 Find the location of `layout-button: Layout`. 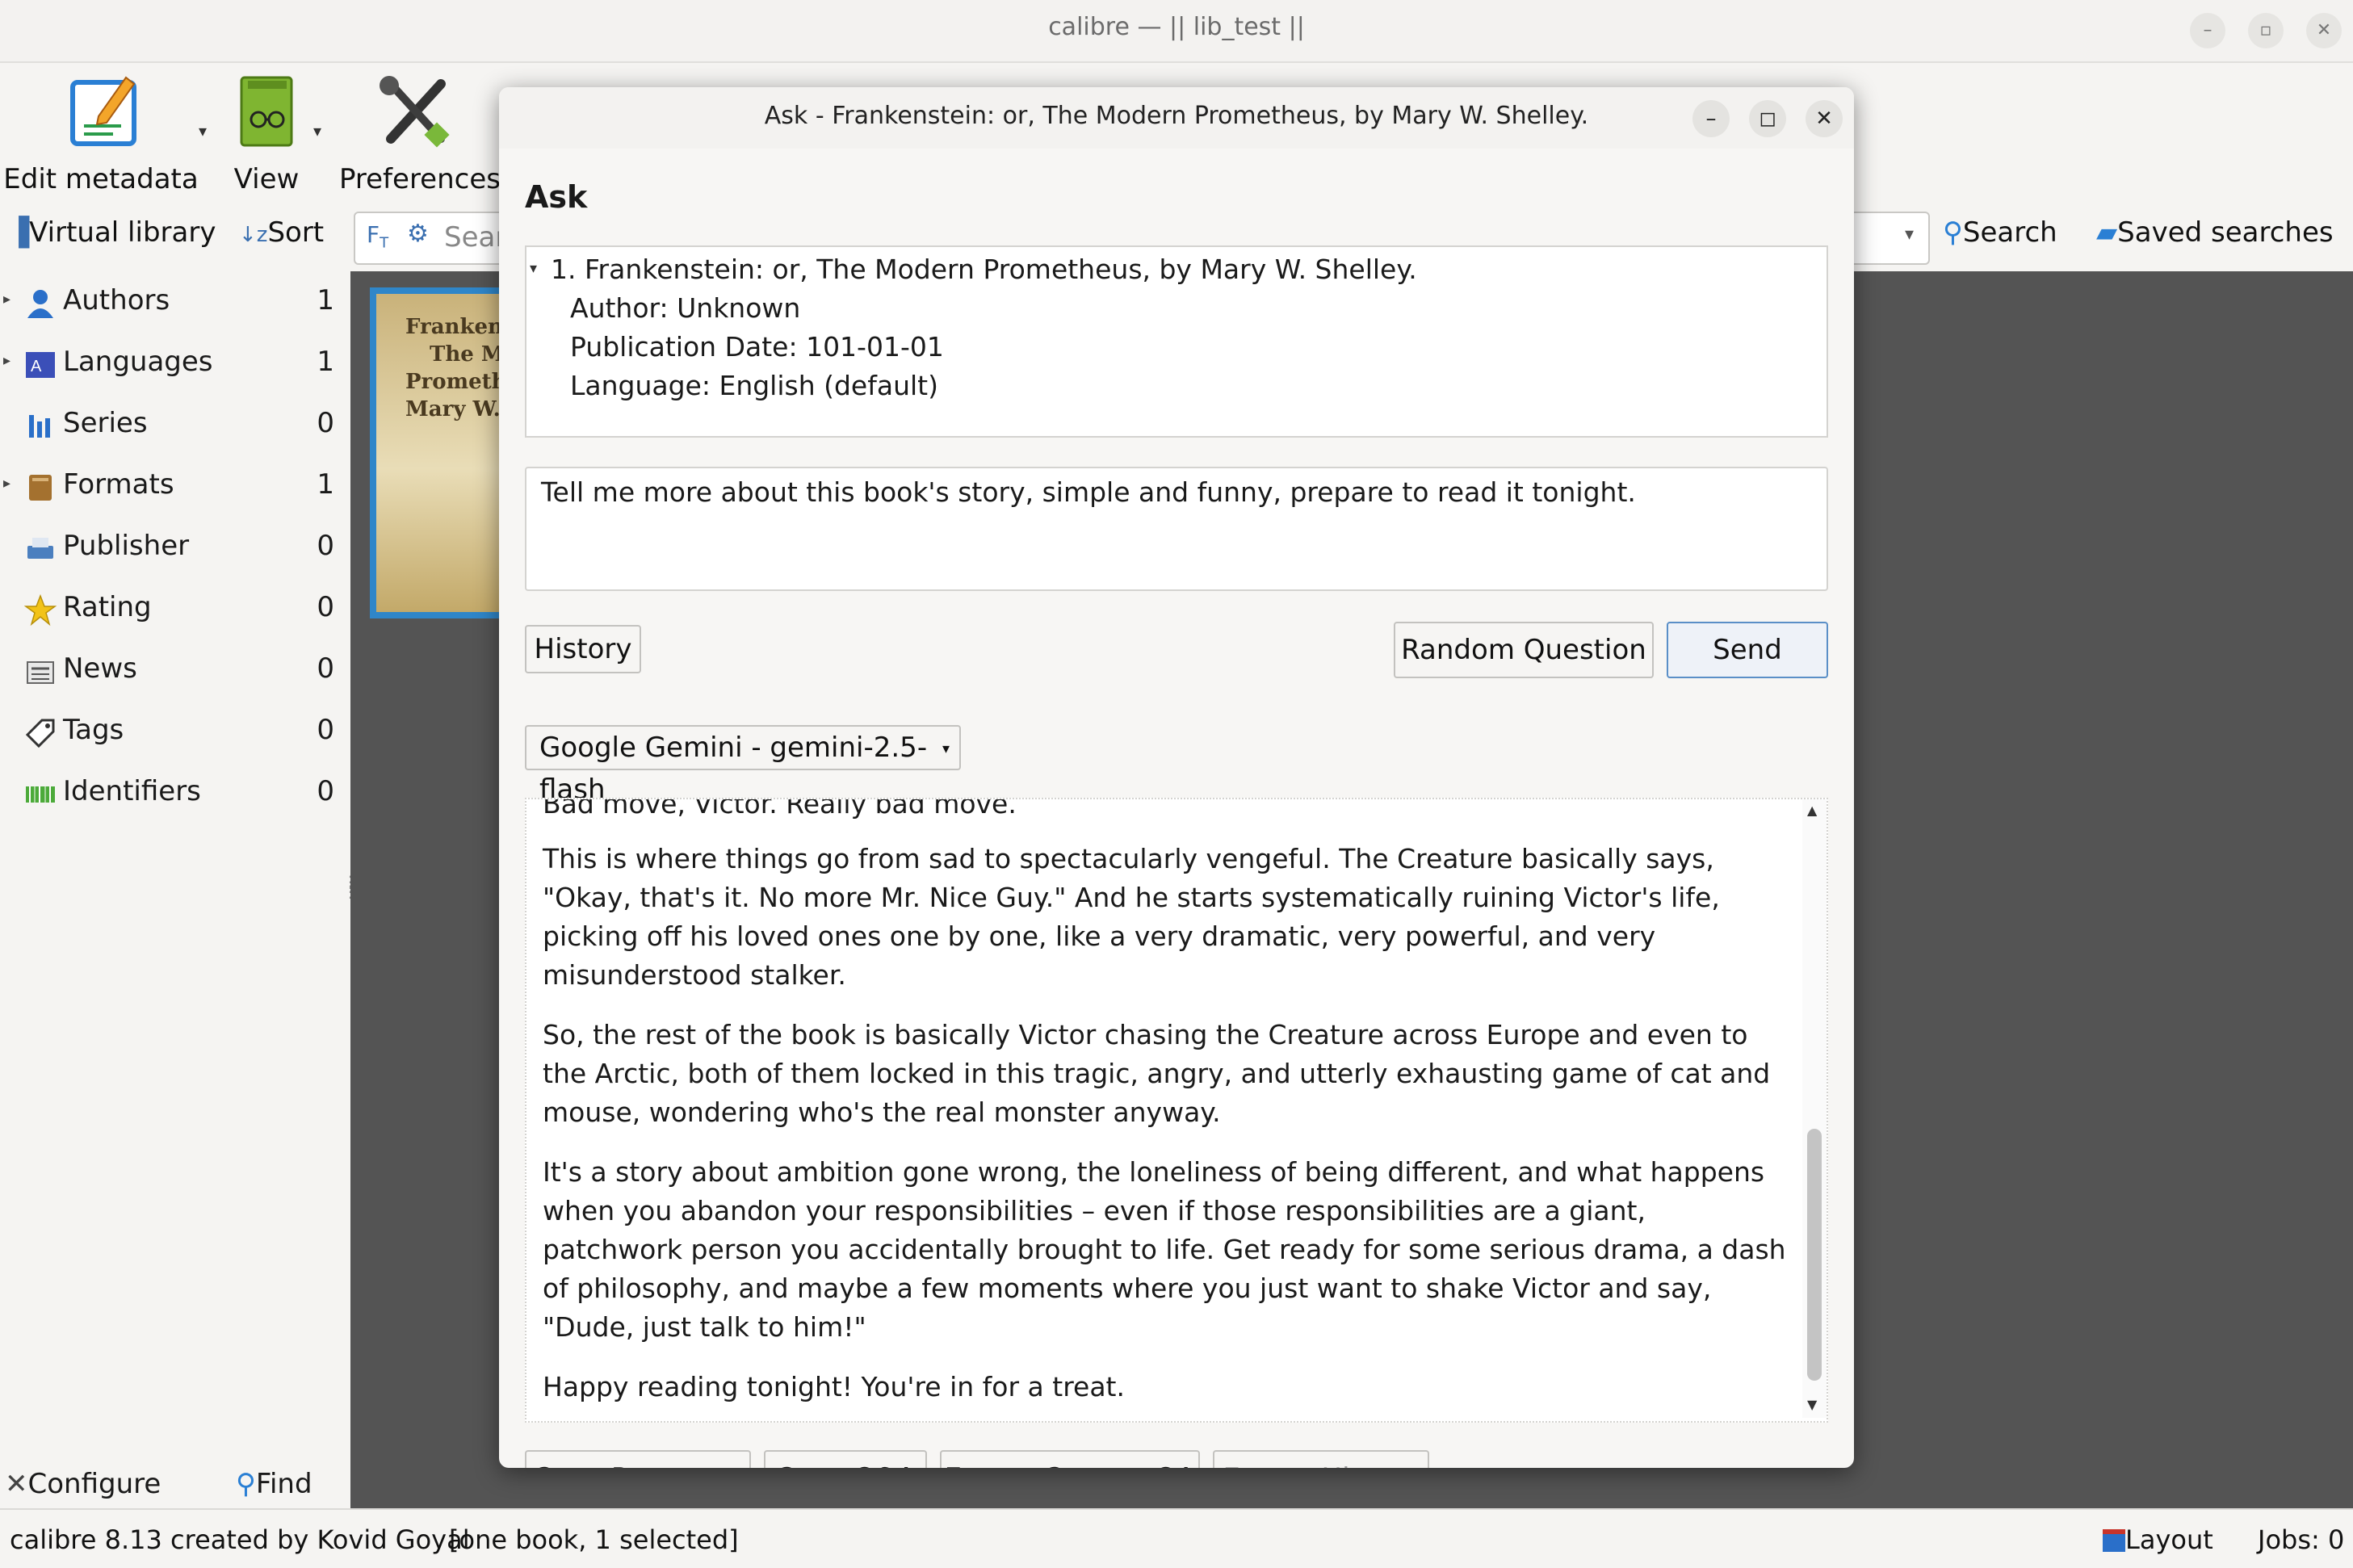

layout-button: Layout is located at coordinates (2158, 1539).